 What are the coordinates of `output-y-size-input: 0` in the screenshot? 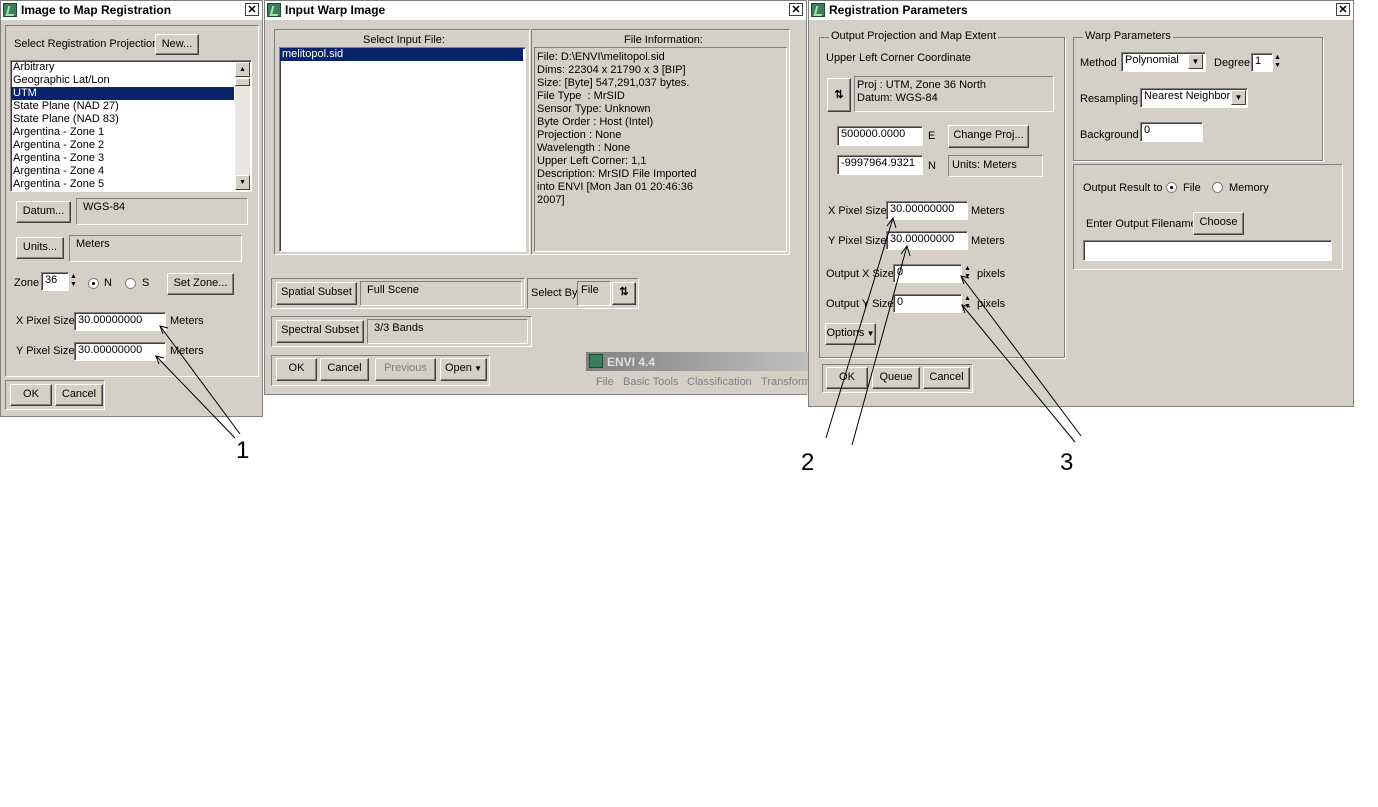 It's located at (927, 303).